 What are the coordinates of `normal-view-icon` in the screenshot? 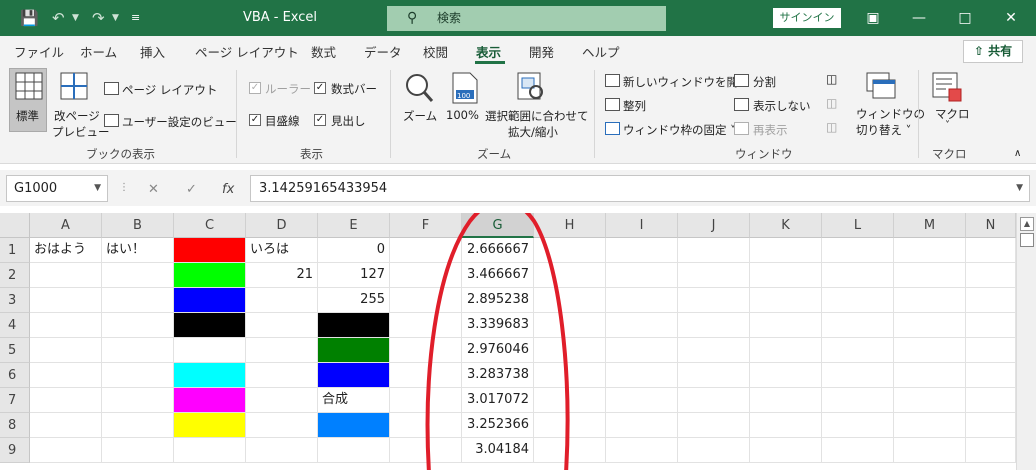 It's located at (29, 86).